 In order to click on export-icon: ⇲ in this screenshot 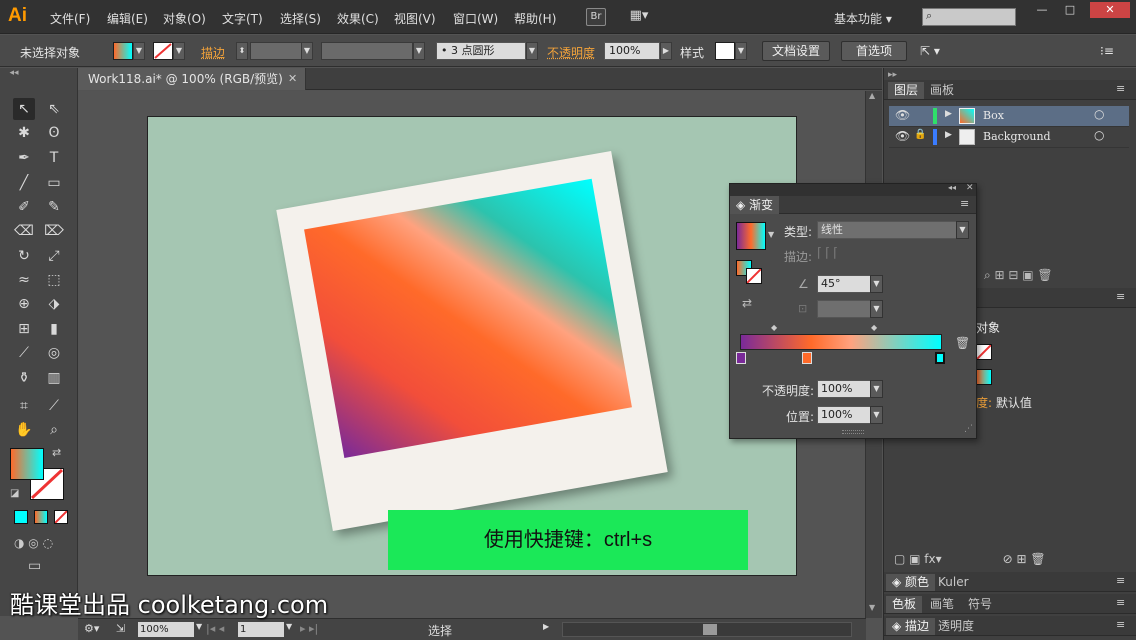, I will do `click(120, 628)`.